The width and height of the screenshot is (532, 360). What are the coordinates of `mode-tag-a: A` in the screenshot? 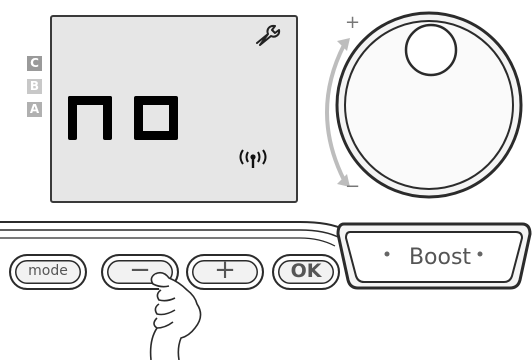 It's located at (34, 109).